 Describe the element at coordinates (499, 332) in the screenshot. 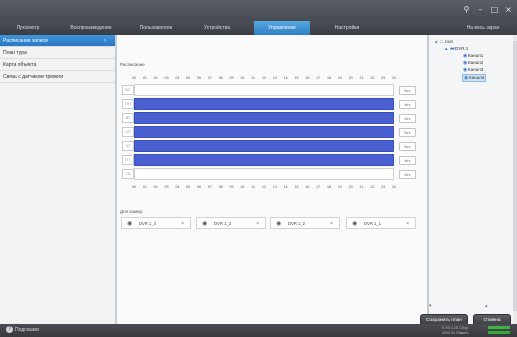

I see `memory-bar` at that location.